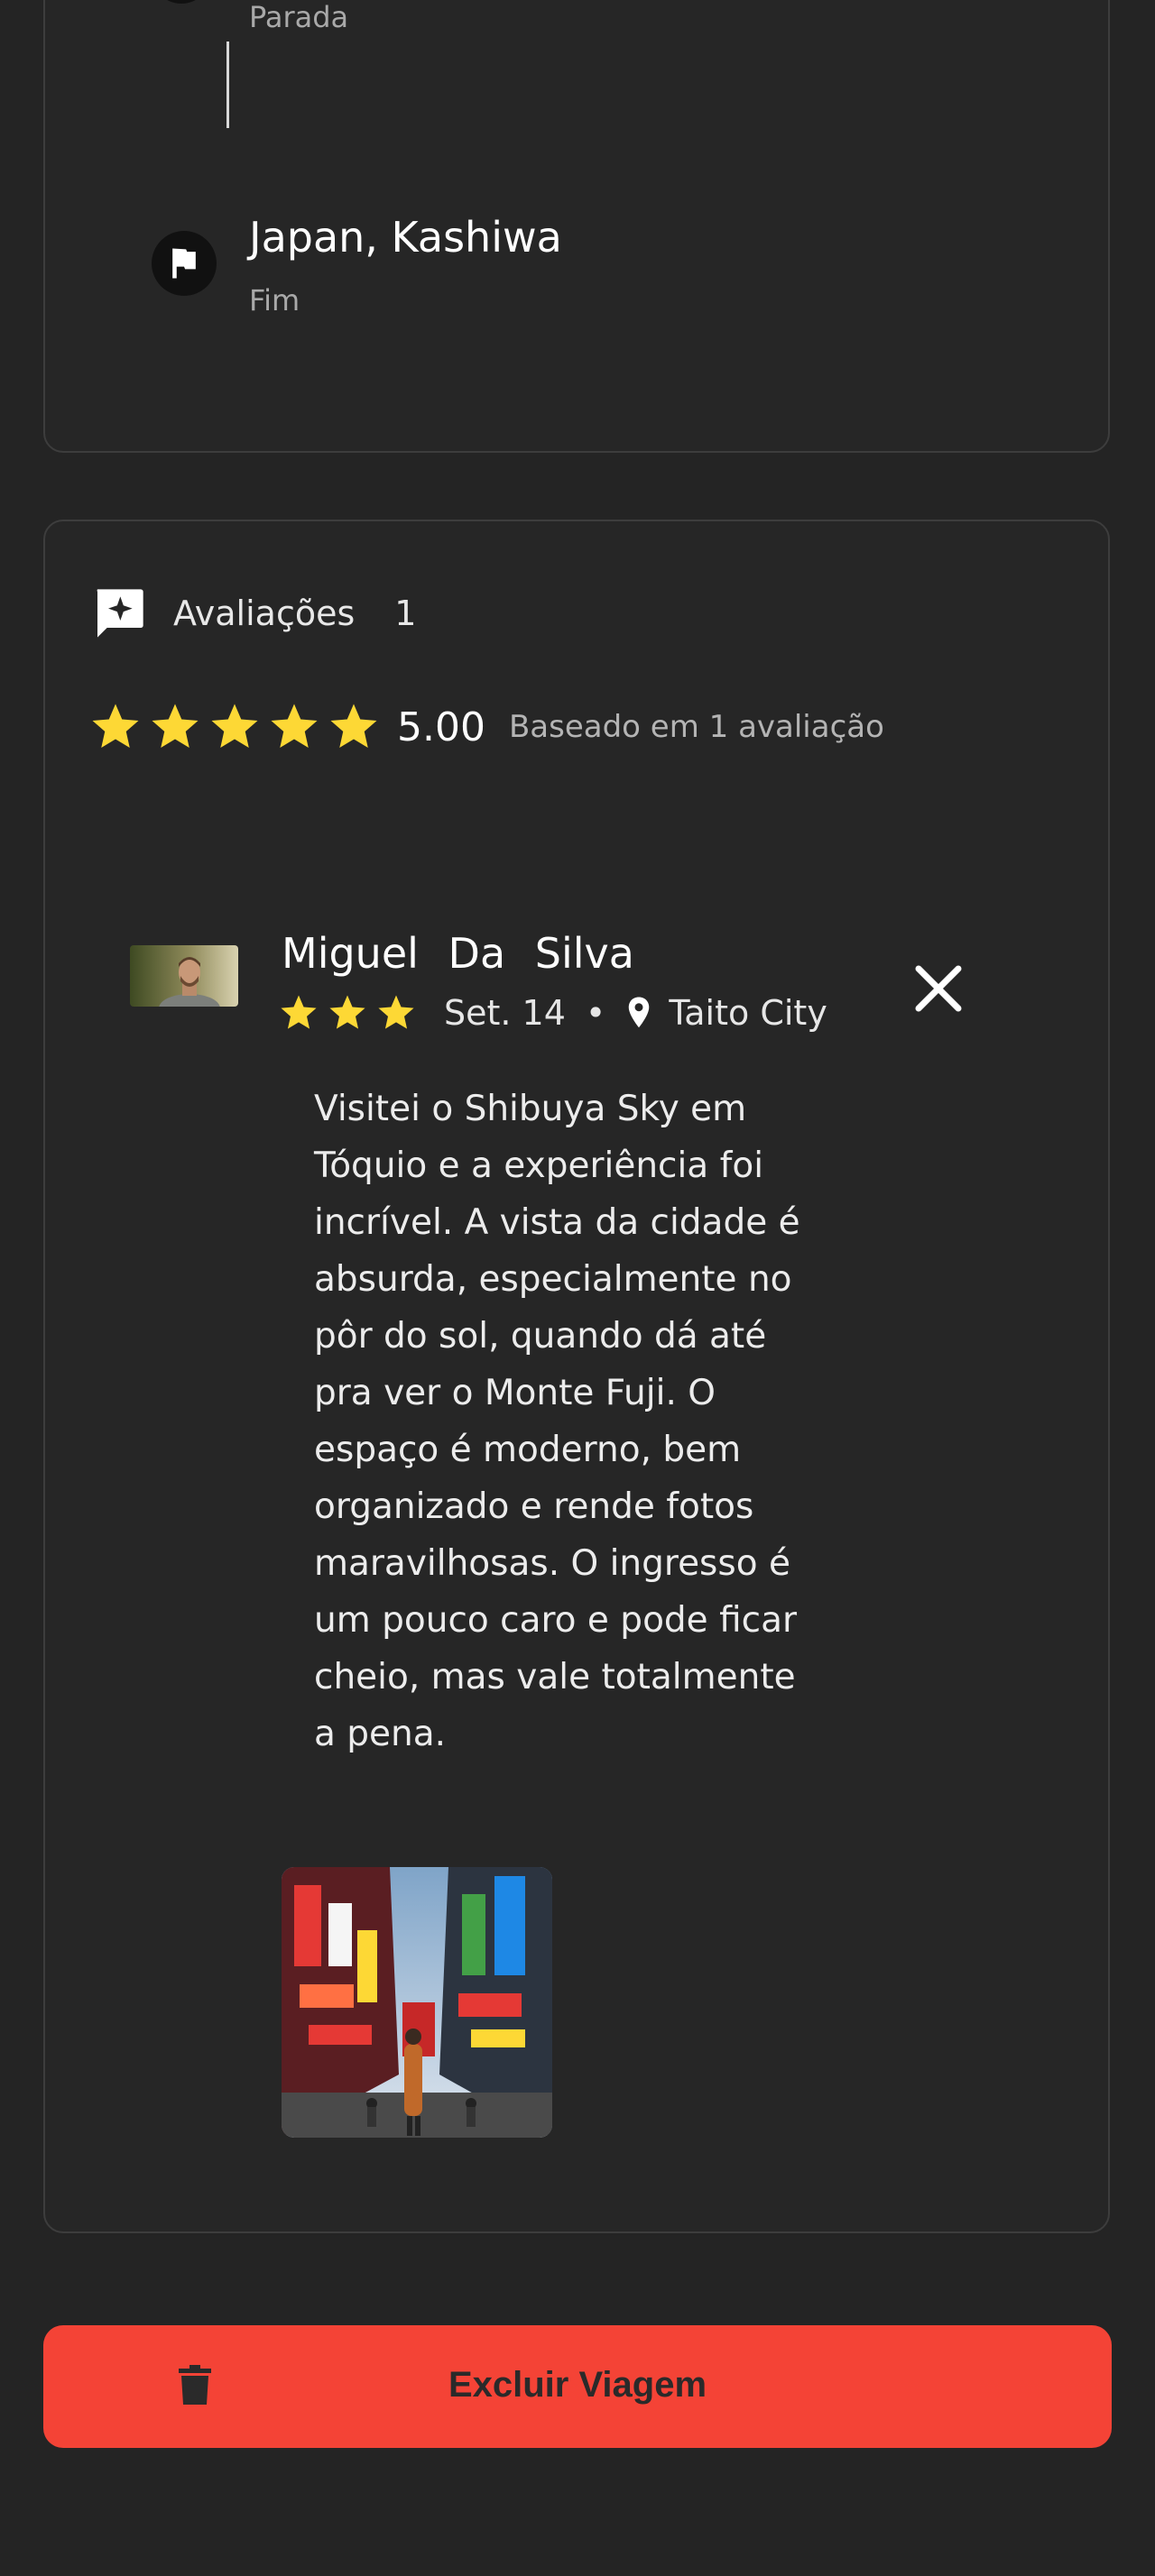 This screenshot has height=2576, width=1155. Describe the element at coordinates (405, 613) in the screenshot. I see `reviews-count: 1` at that location.